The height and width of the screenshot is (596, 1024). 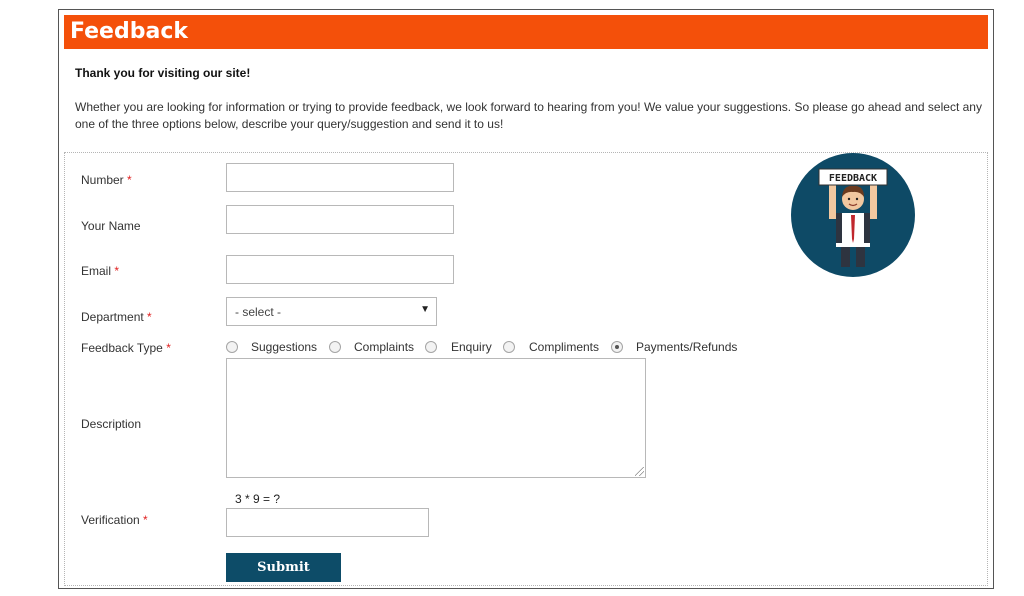 What do you see at coordinates (509, 347) in the screenshot?
I see `radio-compliments` at bounding box center [509, 347].